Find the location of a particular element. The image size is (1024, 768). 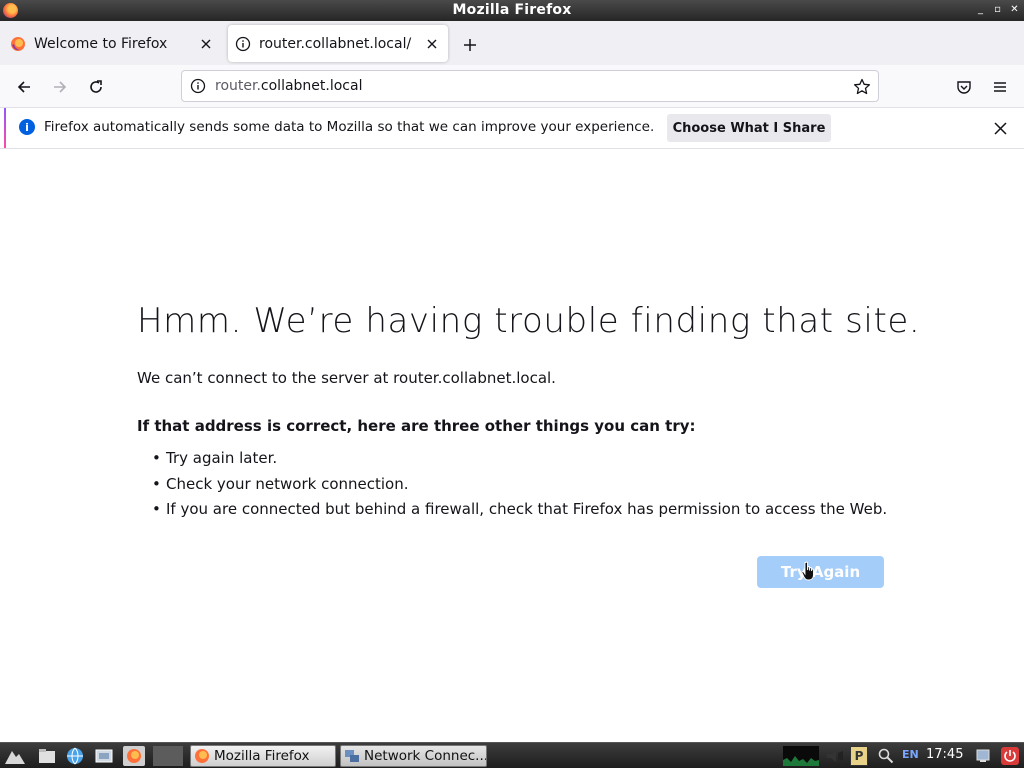

list-item: Check your network connection. is located at coordinates (519, 488).